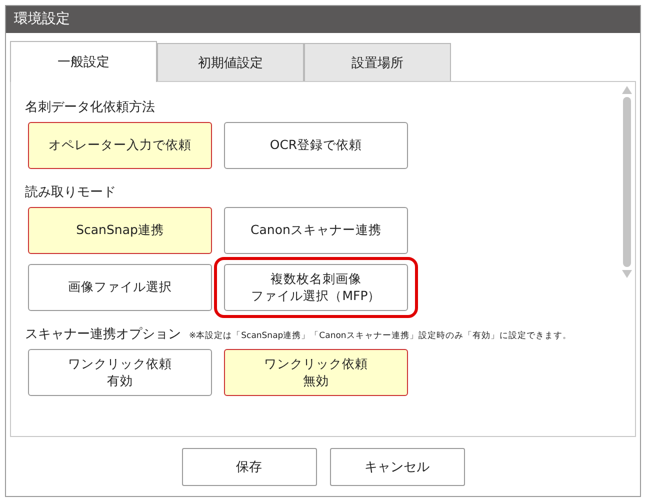  Describe the element at coordinates (627, 182) in the screenshot. I see `scrollbar-thumb` at that location.